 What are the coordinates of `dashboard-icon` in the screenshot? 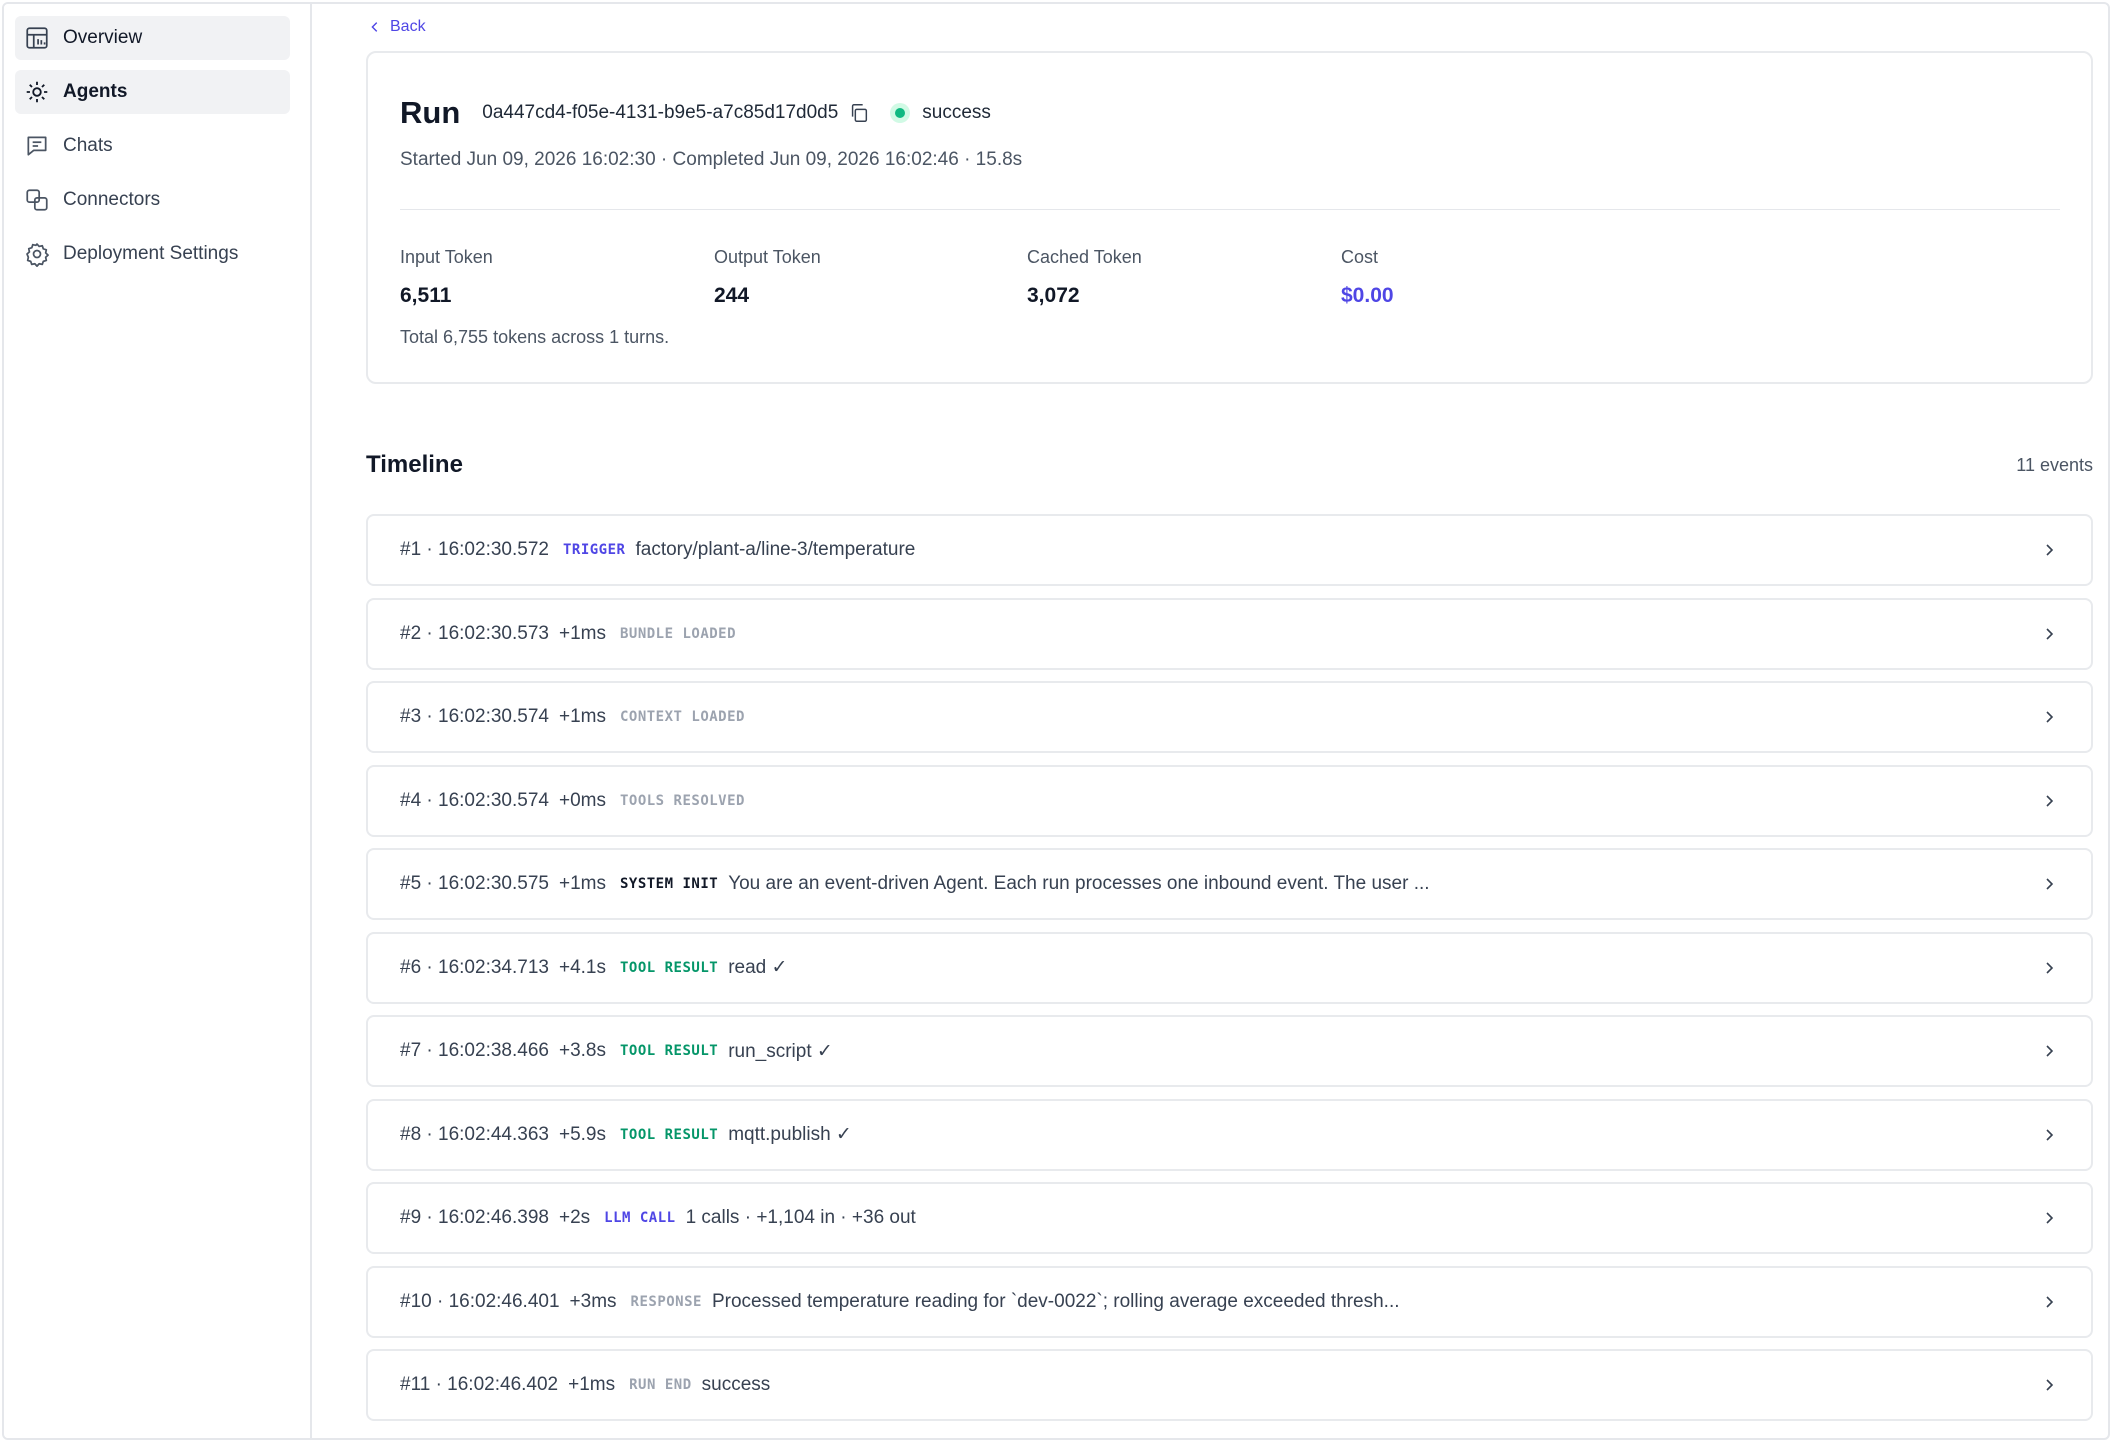 It's located at (37, 38).